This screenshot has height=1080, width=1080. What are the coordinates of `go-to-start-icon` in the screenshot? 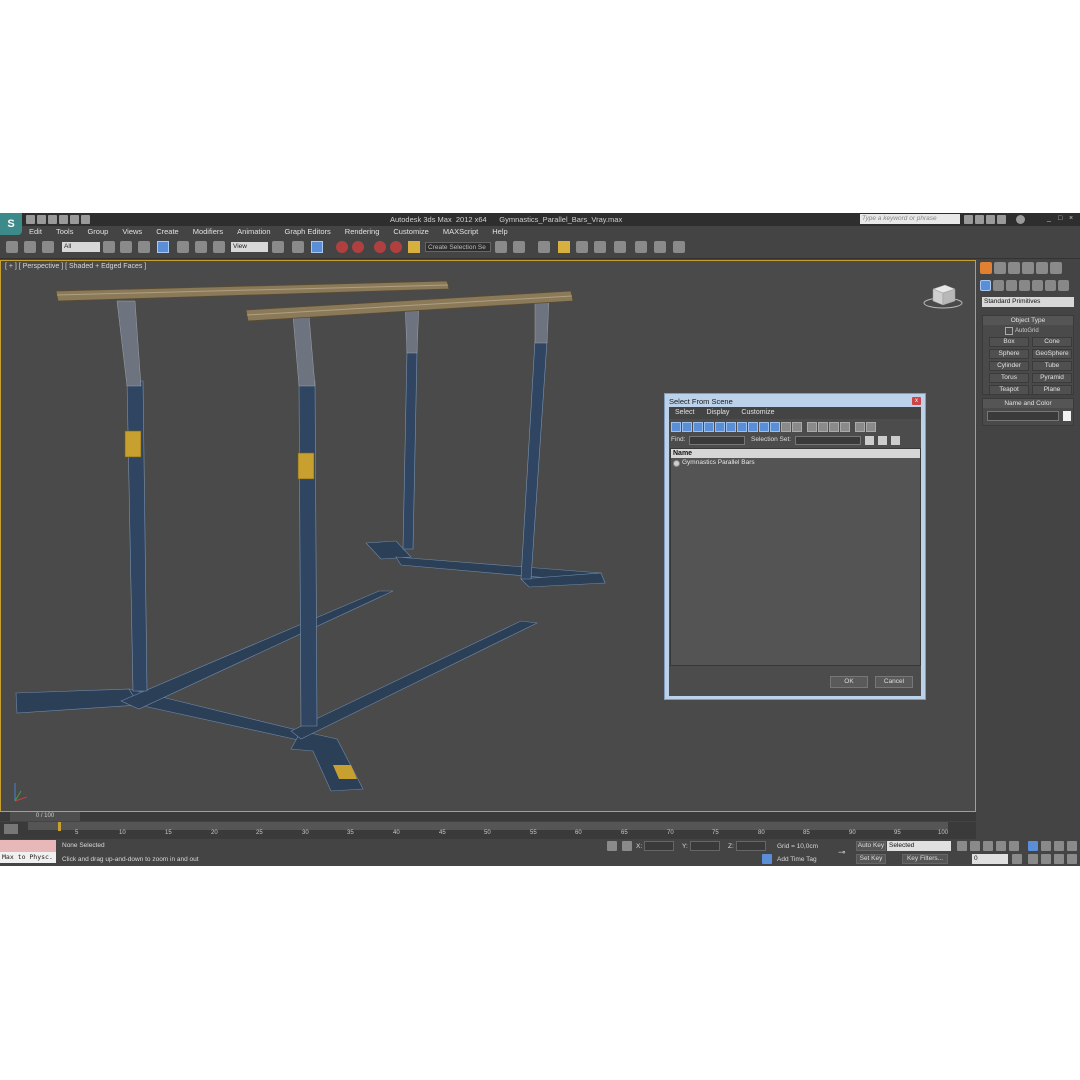 It's located at (962, 846).